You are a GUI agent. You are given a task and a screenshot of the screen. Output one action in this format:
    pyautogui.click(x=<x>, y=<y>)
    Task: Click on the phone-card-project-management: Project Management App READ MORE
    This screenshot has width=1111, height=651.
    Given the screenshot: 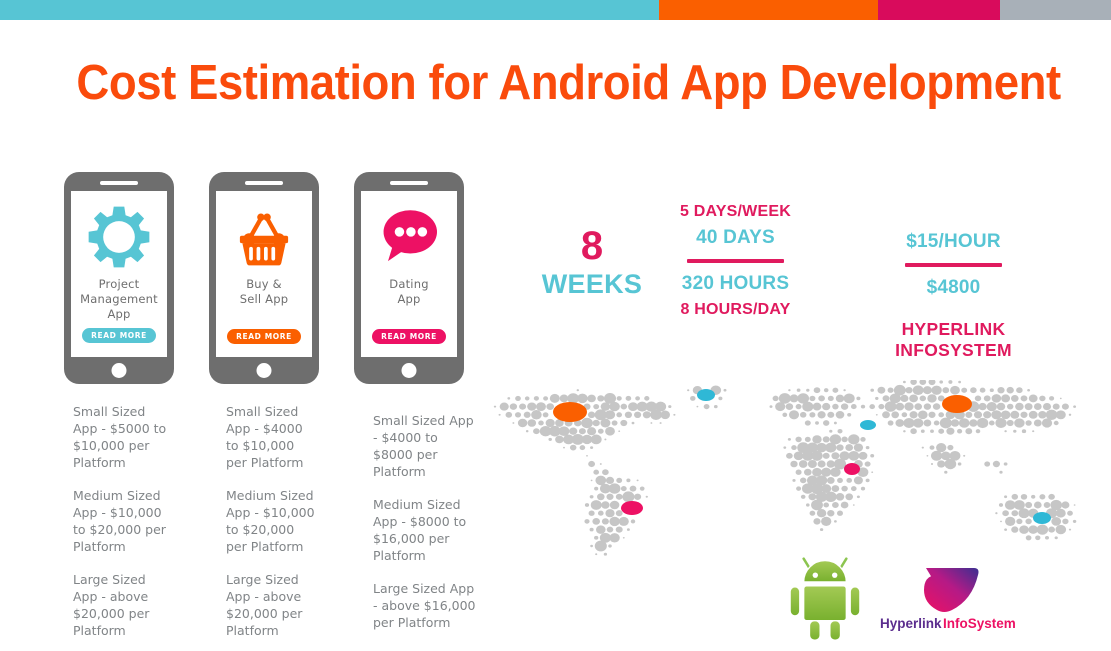 What is the action you would take?
    pyautogui.click(x=119, y=278)
    